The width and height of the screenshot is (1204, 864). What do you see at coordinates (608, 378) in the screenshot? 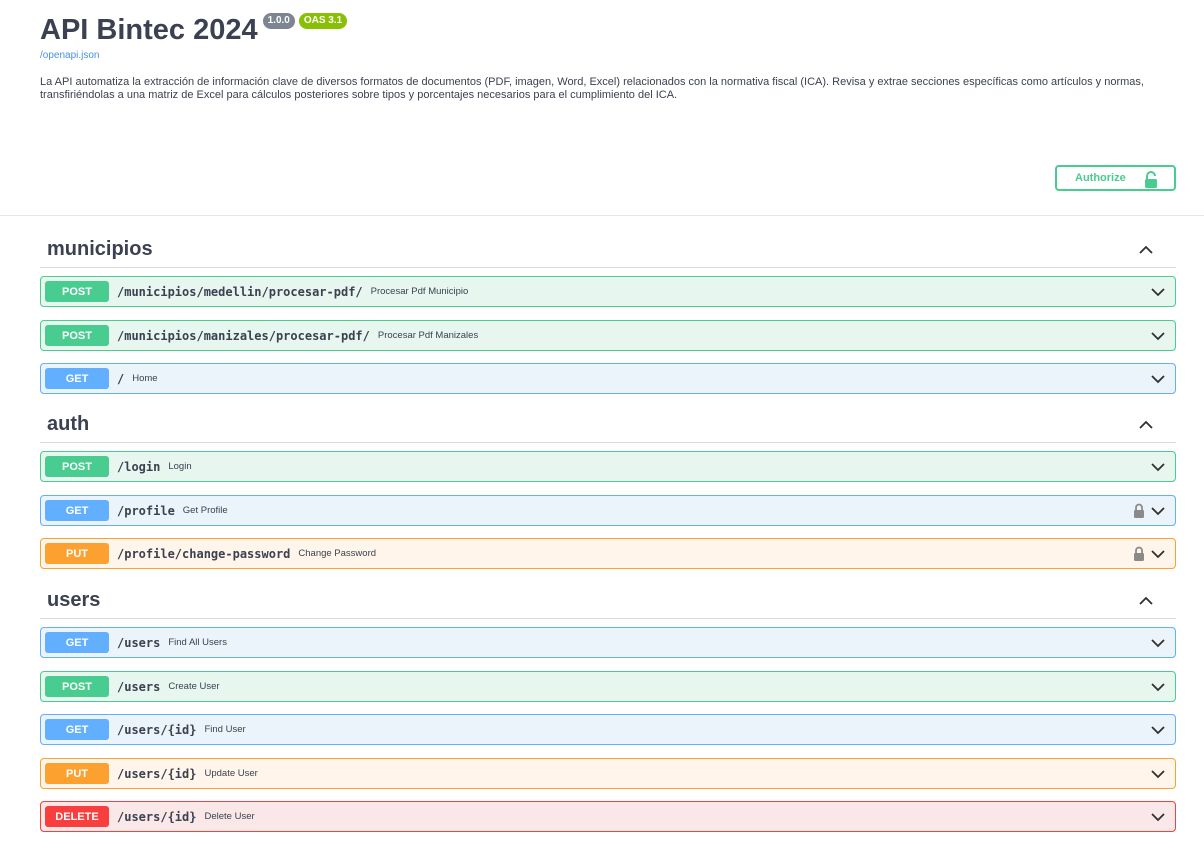
I see `operation-get-row: GET / Home` at bounding box center [608, 378].